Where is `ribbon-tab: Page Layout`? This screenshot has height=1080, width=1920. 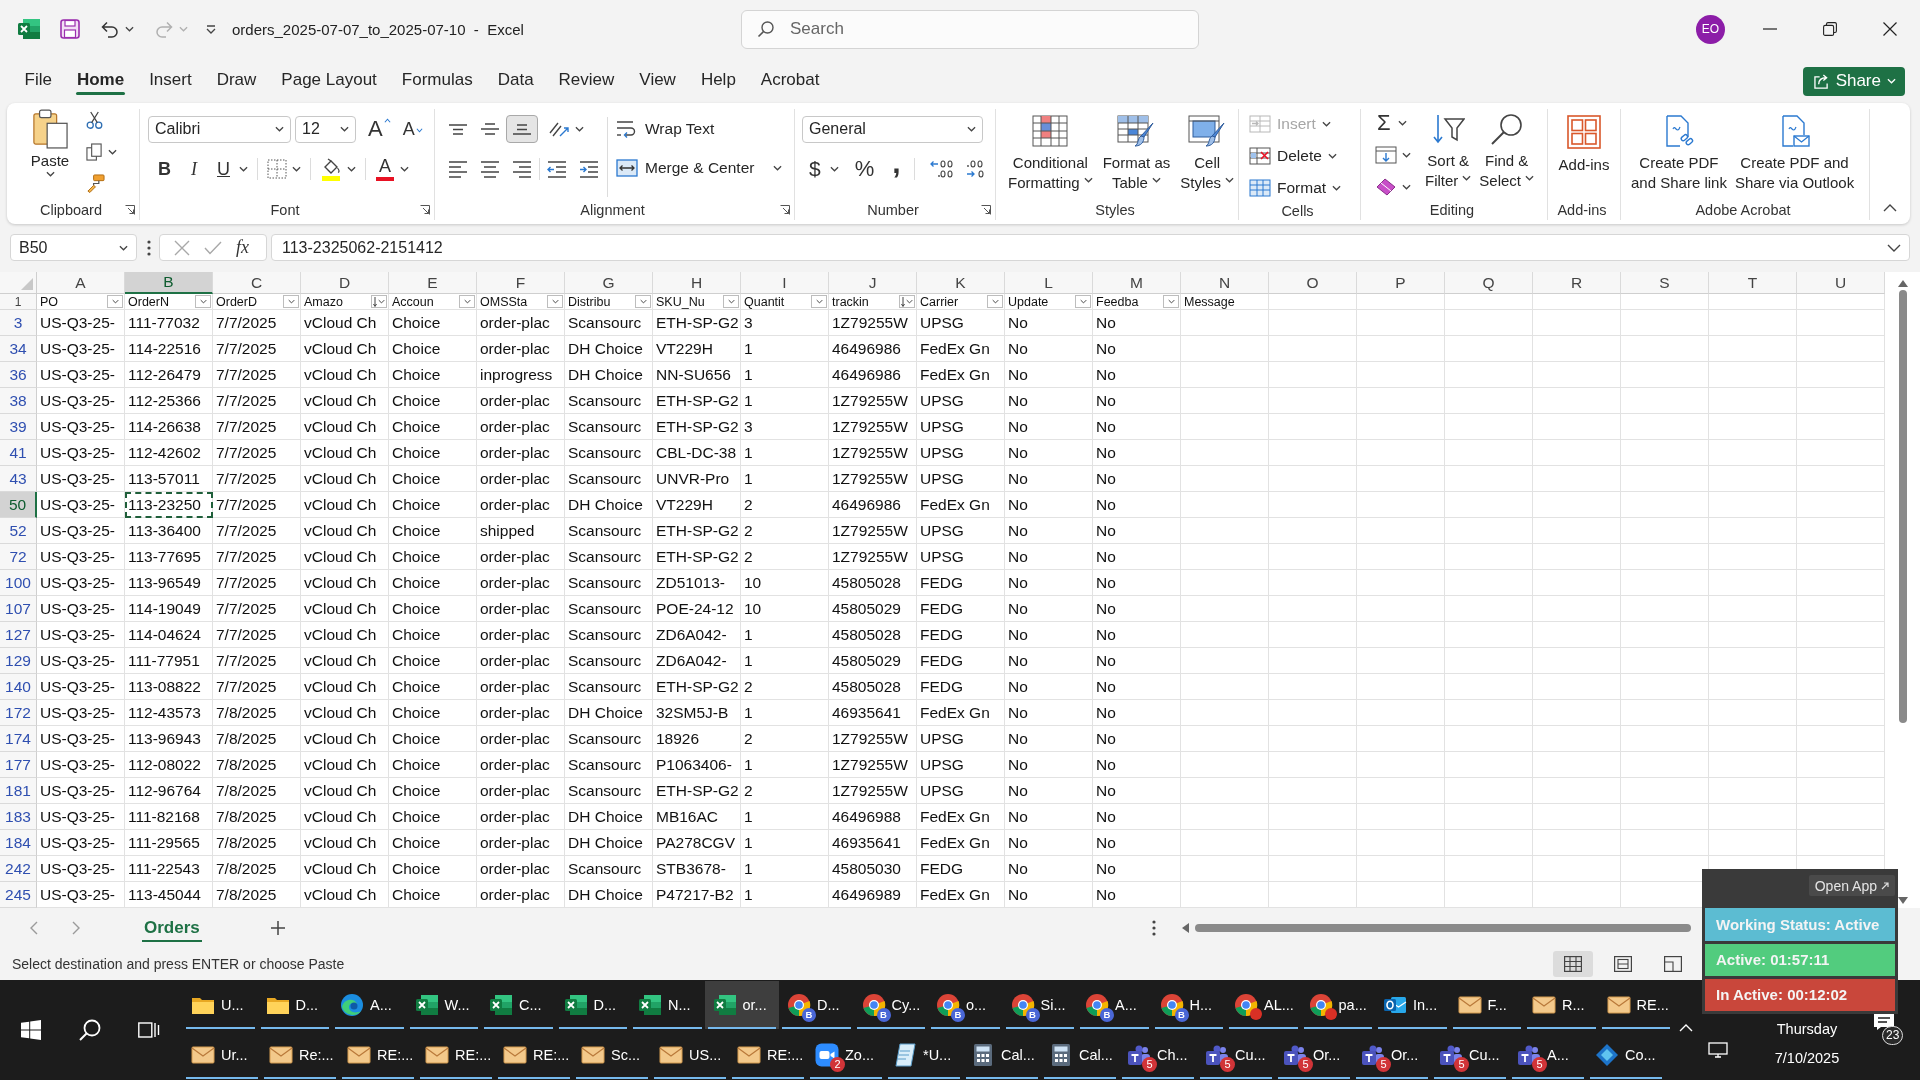
ribbon-tab: Page Layout is located at coordinates (329, 80).